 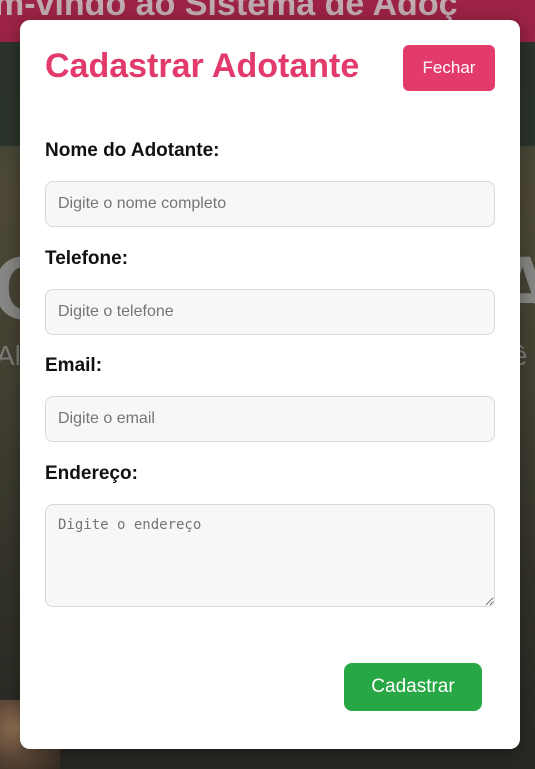 What do you see at coordinates (91, 473) in the screenshot?
I see `address-label: Endereço:` at bounding box center [91, 473].